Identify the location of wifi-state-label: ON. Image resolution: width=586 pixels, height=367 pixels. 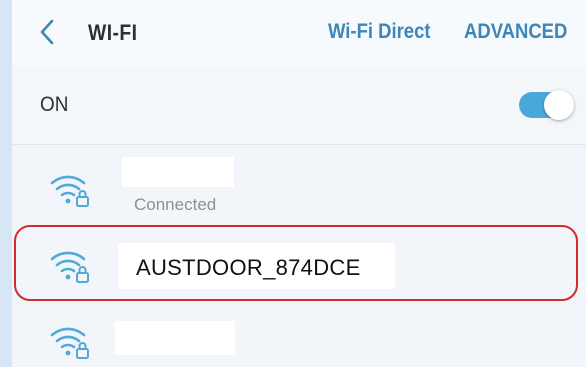
(54, 104).